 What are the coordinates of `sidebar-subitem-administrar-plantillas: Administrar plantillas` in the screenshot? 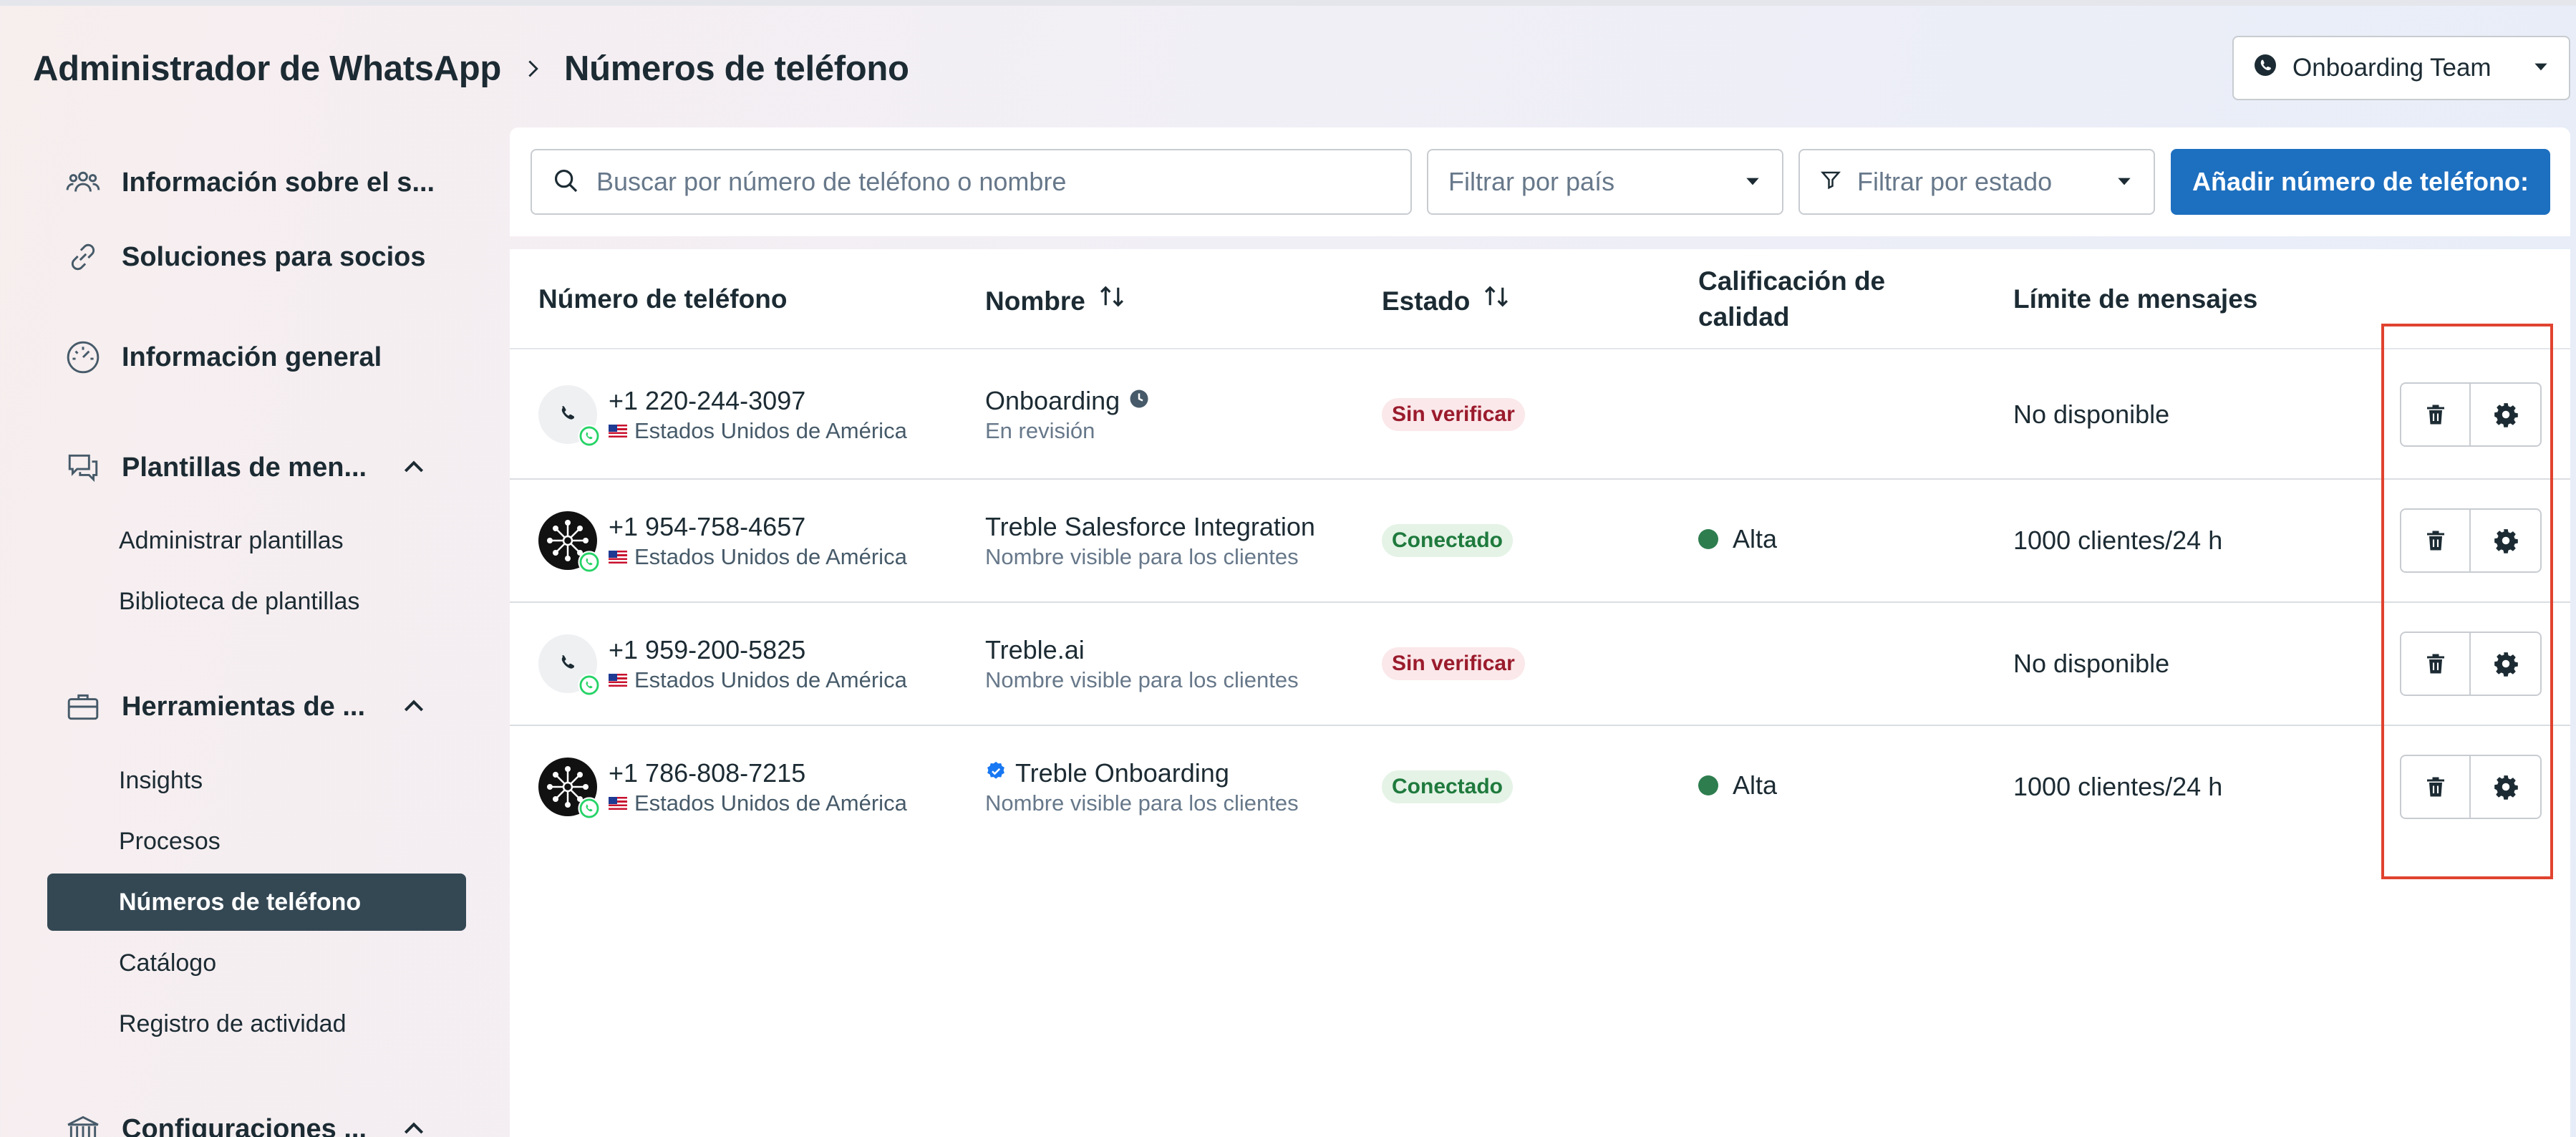 It's located at (231, 540).